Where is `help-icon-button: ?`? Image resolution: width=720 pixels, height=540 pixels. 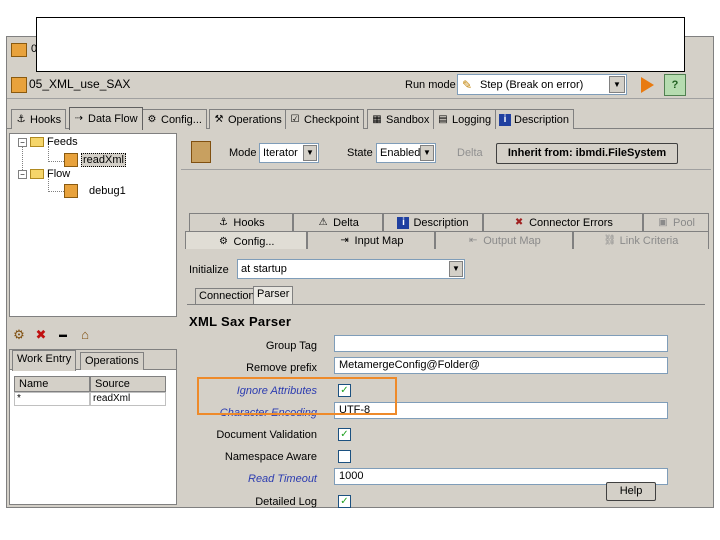
help-icon-button: ? is located at coordinates (675, 85).